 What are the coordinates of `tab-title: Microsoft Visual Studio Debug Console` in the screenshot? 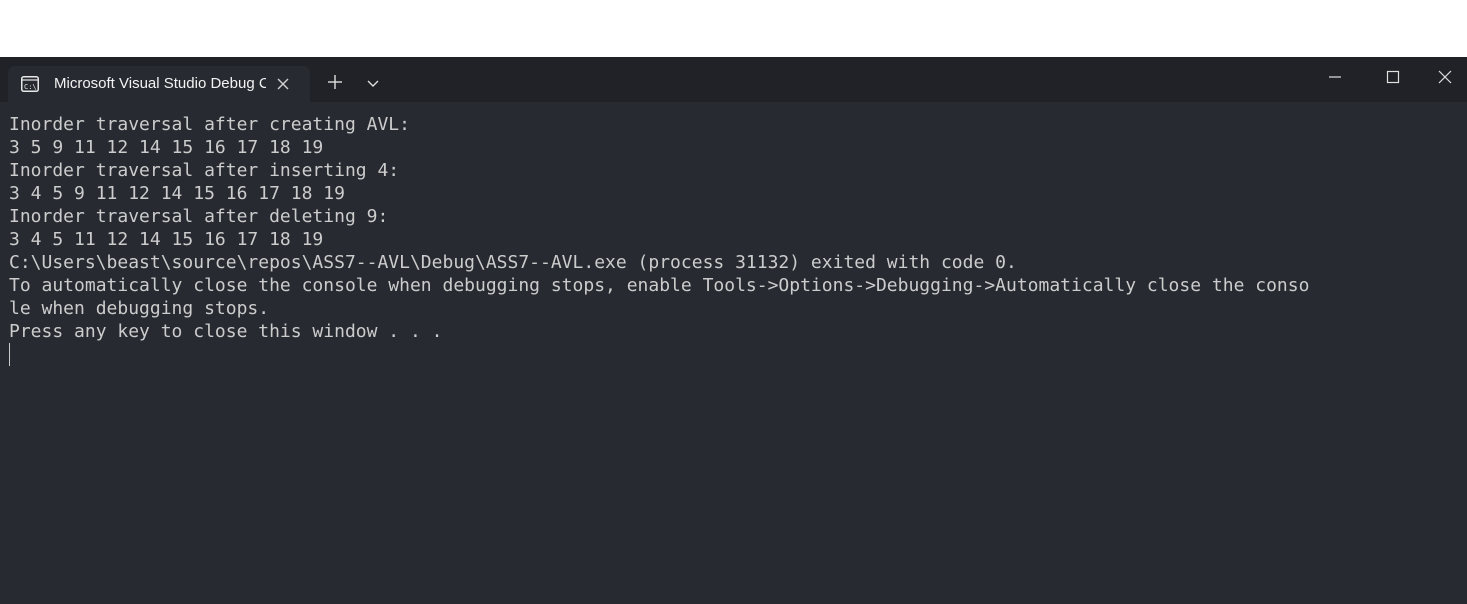 It's located at (160, 83).